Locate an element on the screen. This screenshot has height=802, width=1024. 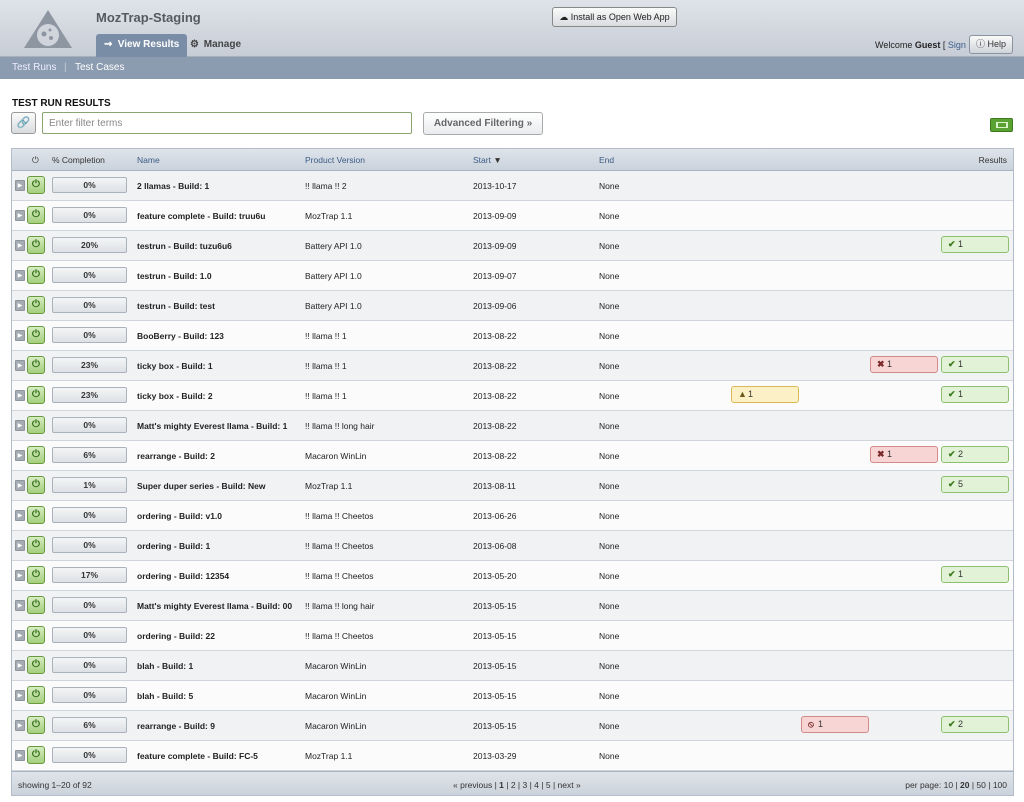
pager-next: next » is located at coordinates (569, 785).